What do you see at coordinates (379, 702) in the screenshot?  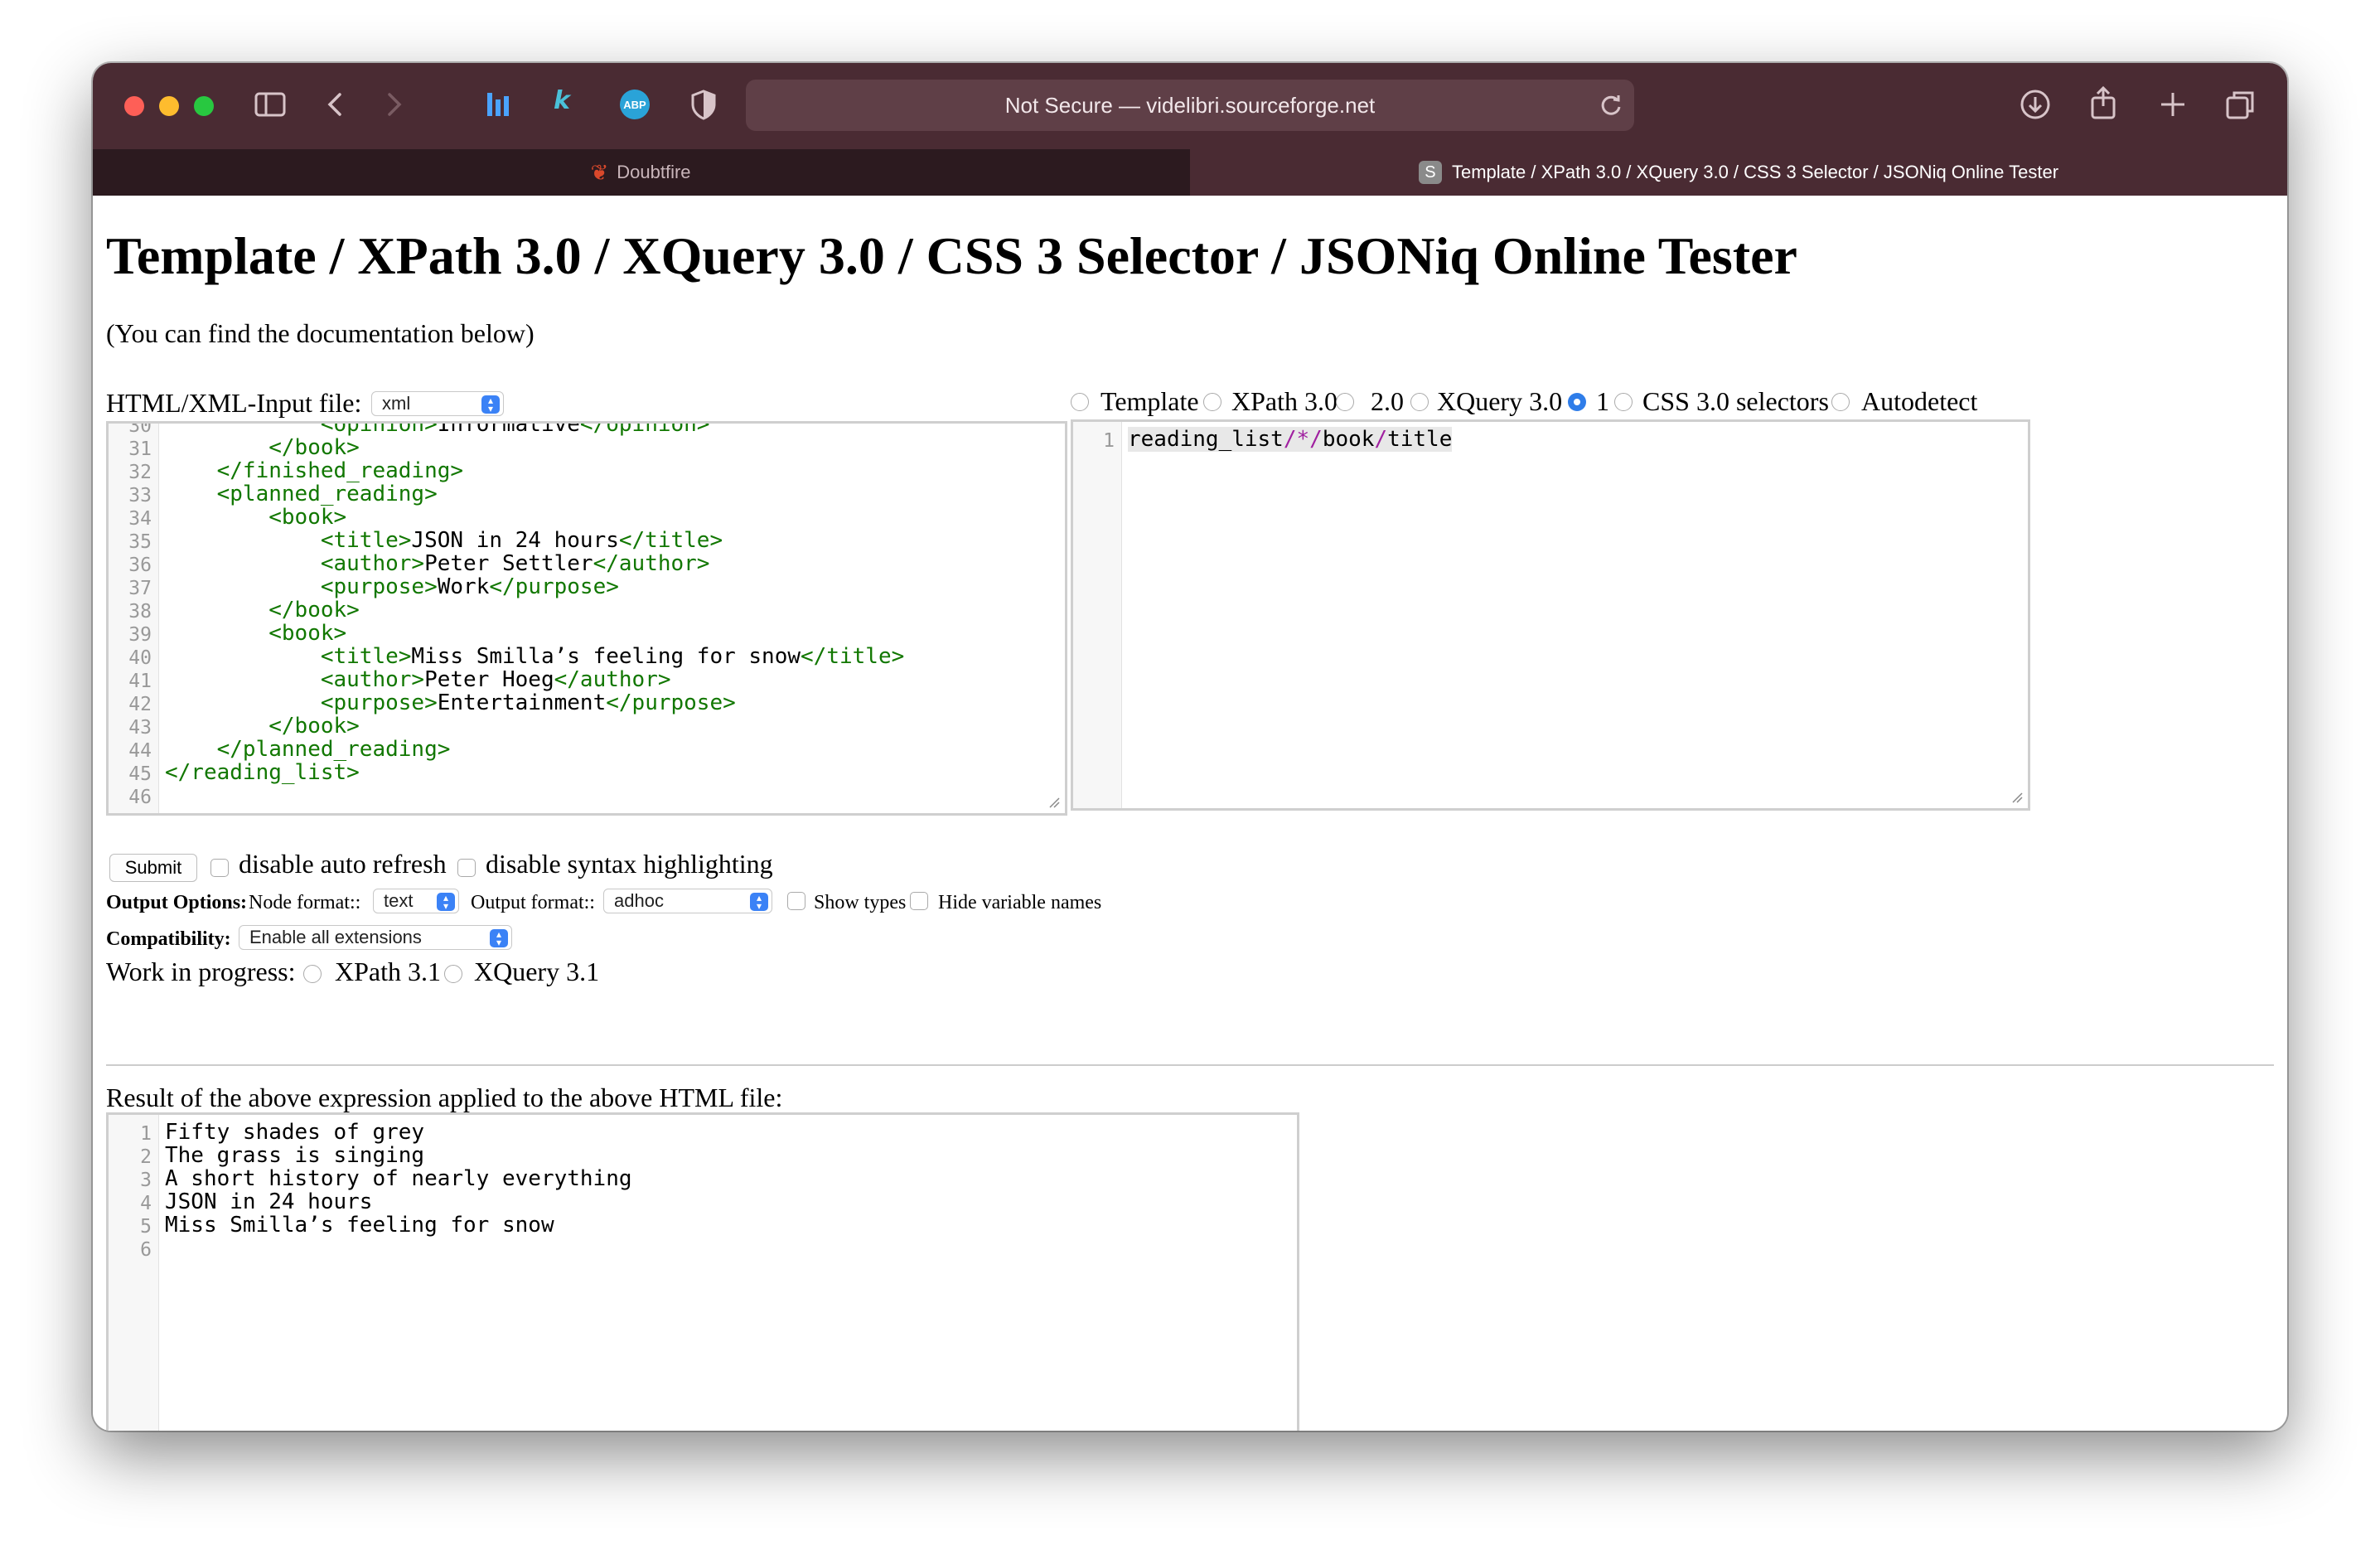 I see `code-token: <purpose>` at bounding box center [379, 702].